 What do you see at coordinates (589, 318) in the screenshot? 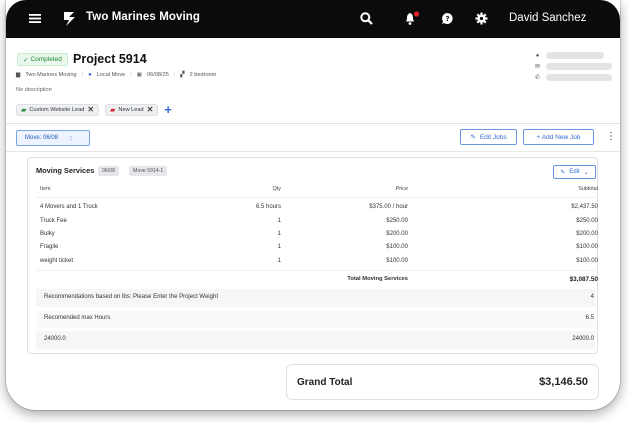
I see `recommendation-value: 6.5` at bounding box center [589, 318].